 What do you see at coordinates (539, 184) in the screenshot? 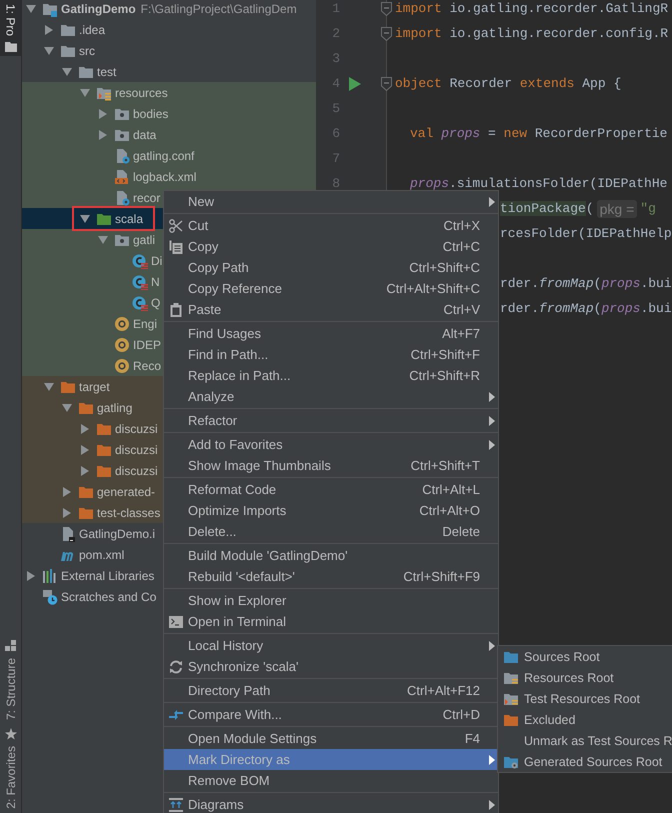
I see `code-line: props.simulationsFolder(IDEPathHe` at bounding box center [539, 184].